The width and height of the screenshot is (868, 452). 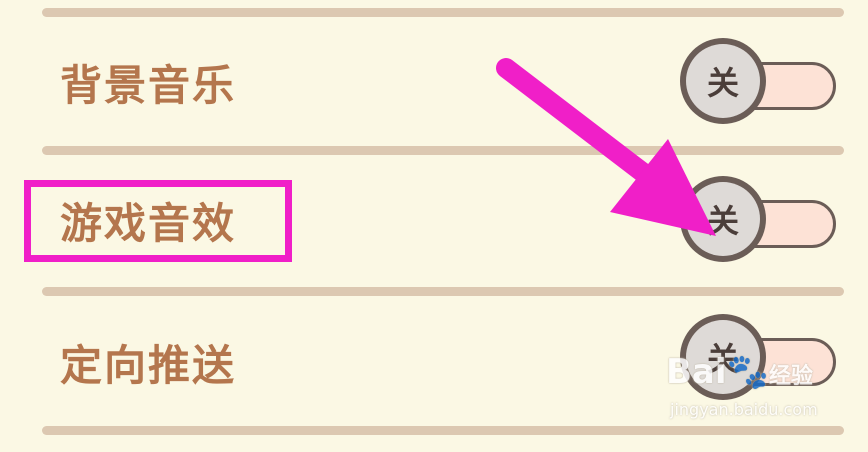 I want to click on watermark-brand: Bai🐾经验, so click(x=739, y=372).